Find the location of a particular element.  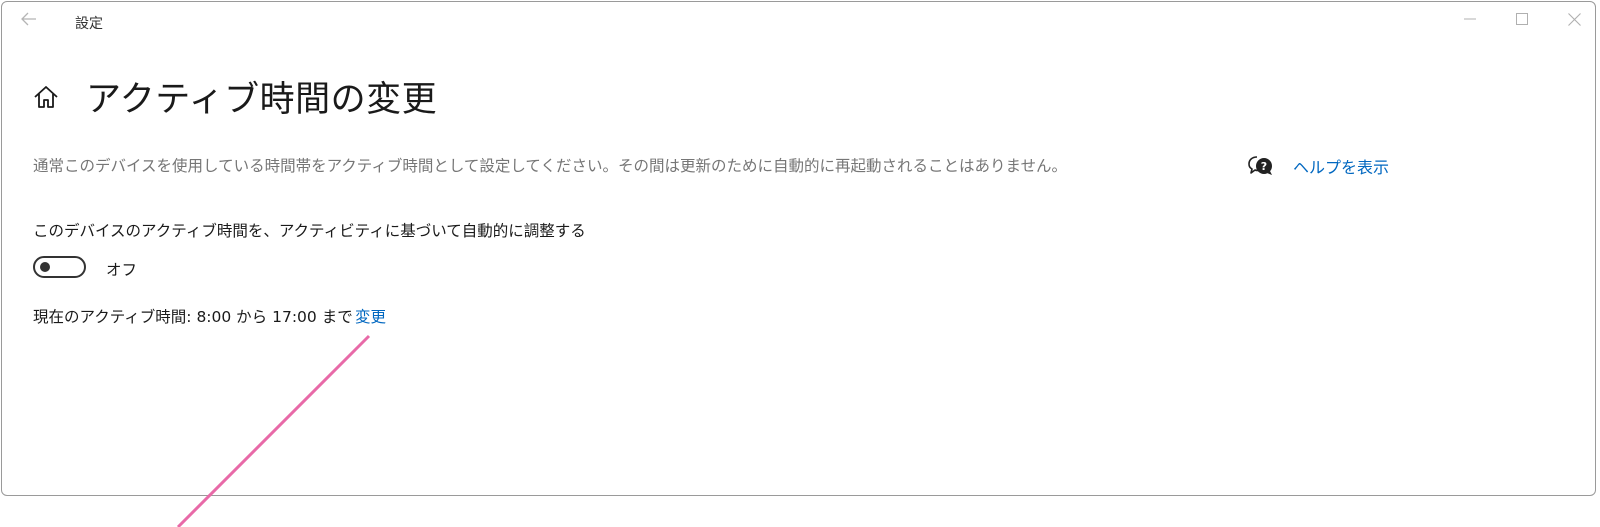

page-title: アクティブ時間の変更 is located at coordinates (262, 100).